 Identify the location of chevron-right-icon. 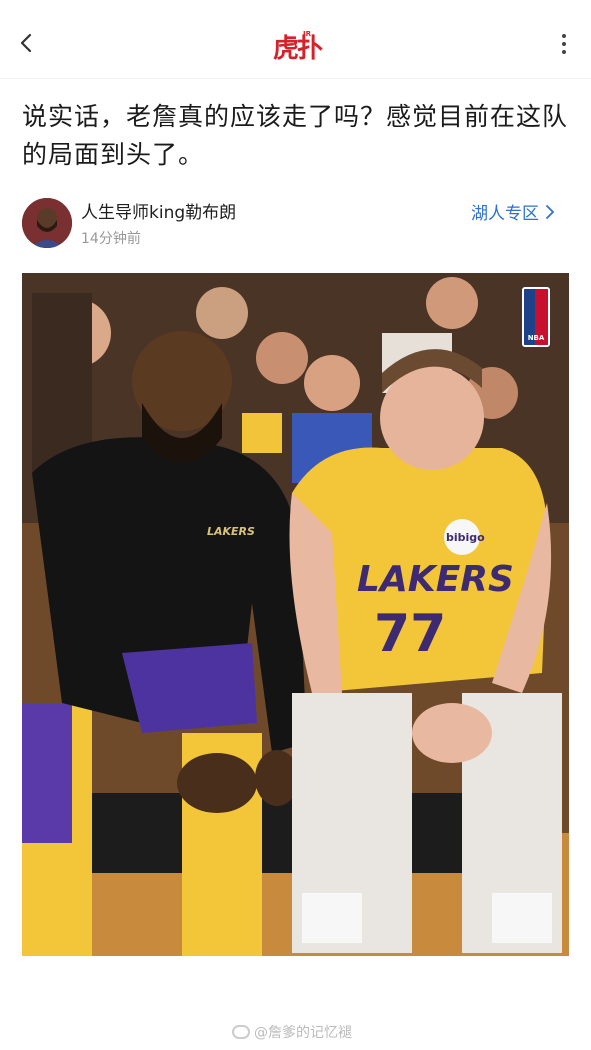
(550, 211).